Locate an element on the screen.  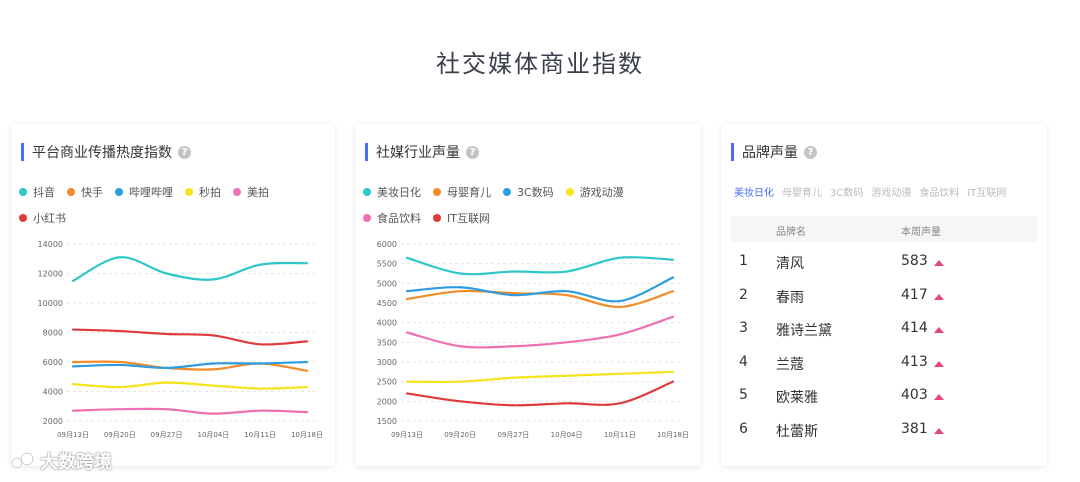
brand-name: 欧莱雅 is located at coordinates (797, 398).